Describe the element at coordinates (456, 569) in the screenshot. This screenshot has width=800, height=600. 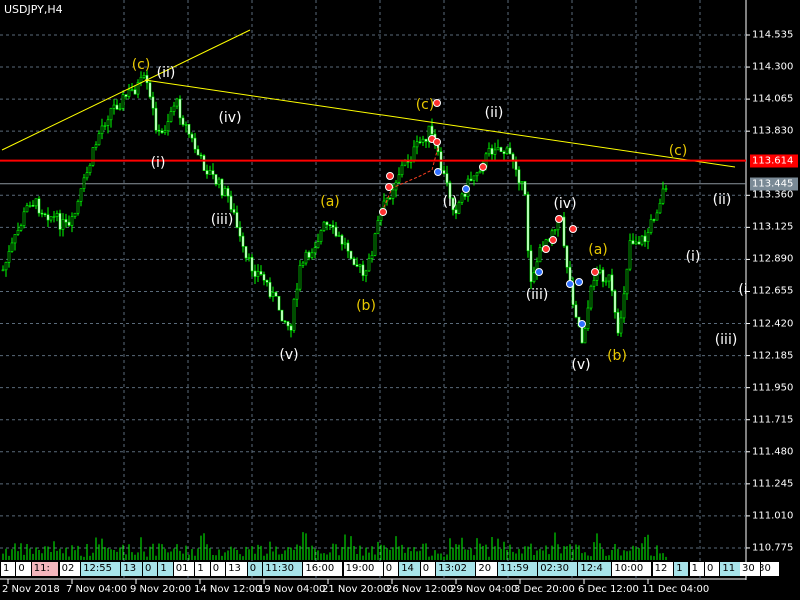
I see `object-label: 13:02` at that location.